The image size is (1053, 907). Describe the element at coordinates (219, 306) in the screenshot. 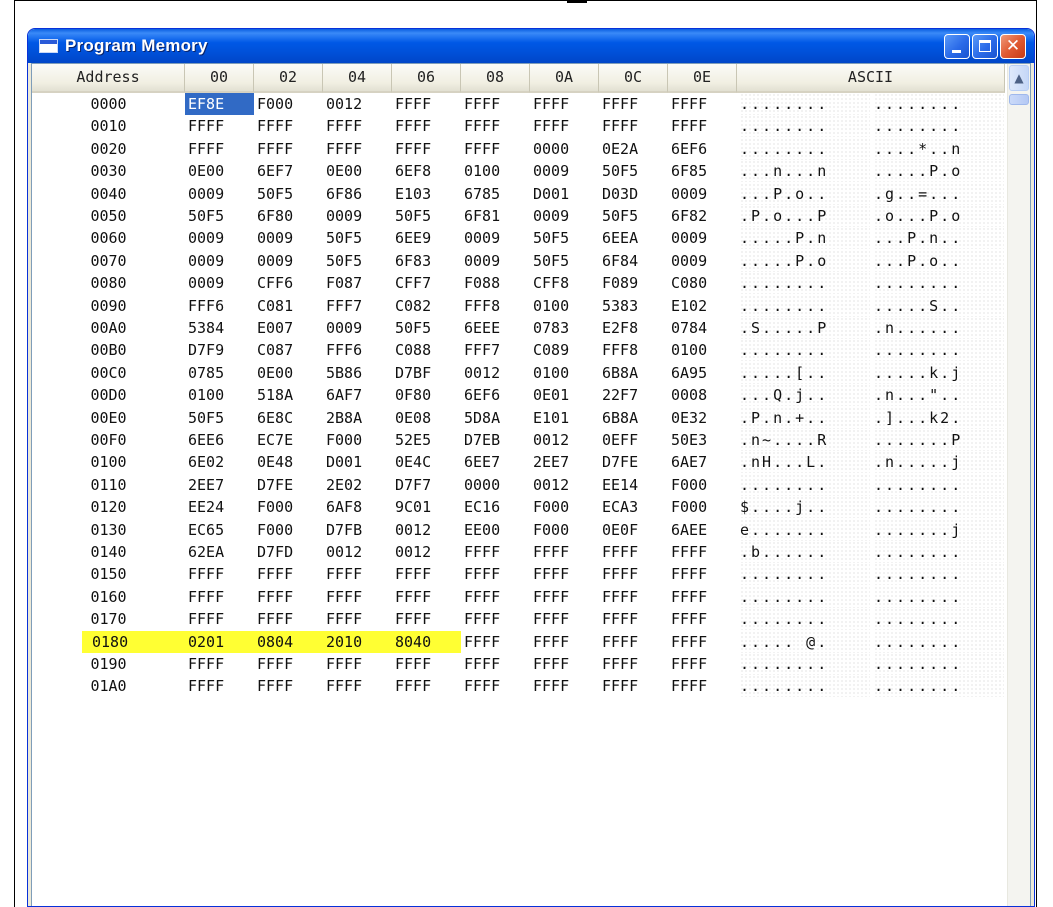

I see `memory-word-cell: FFF6` at that location.